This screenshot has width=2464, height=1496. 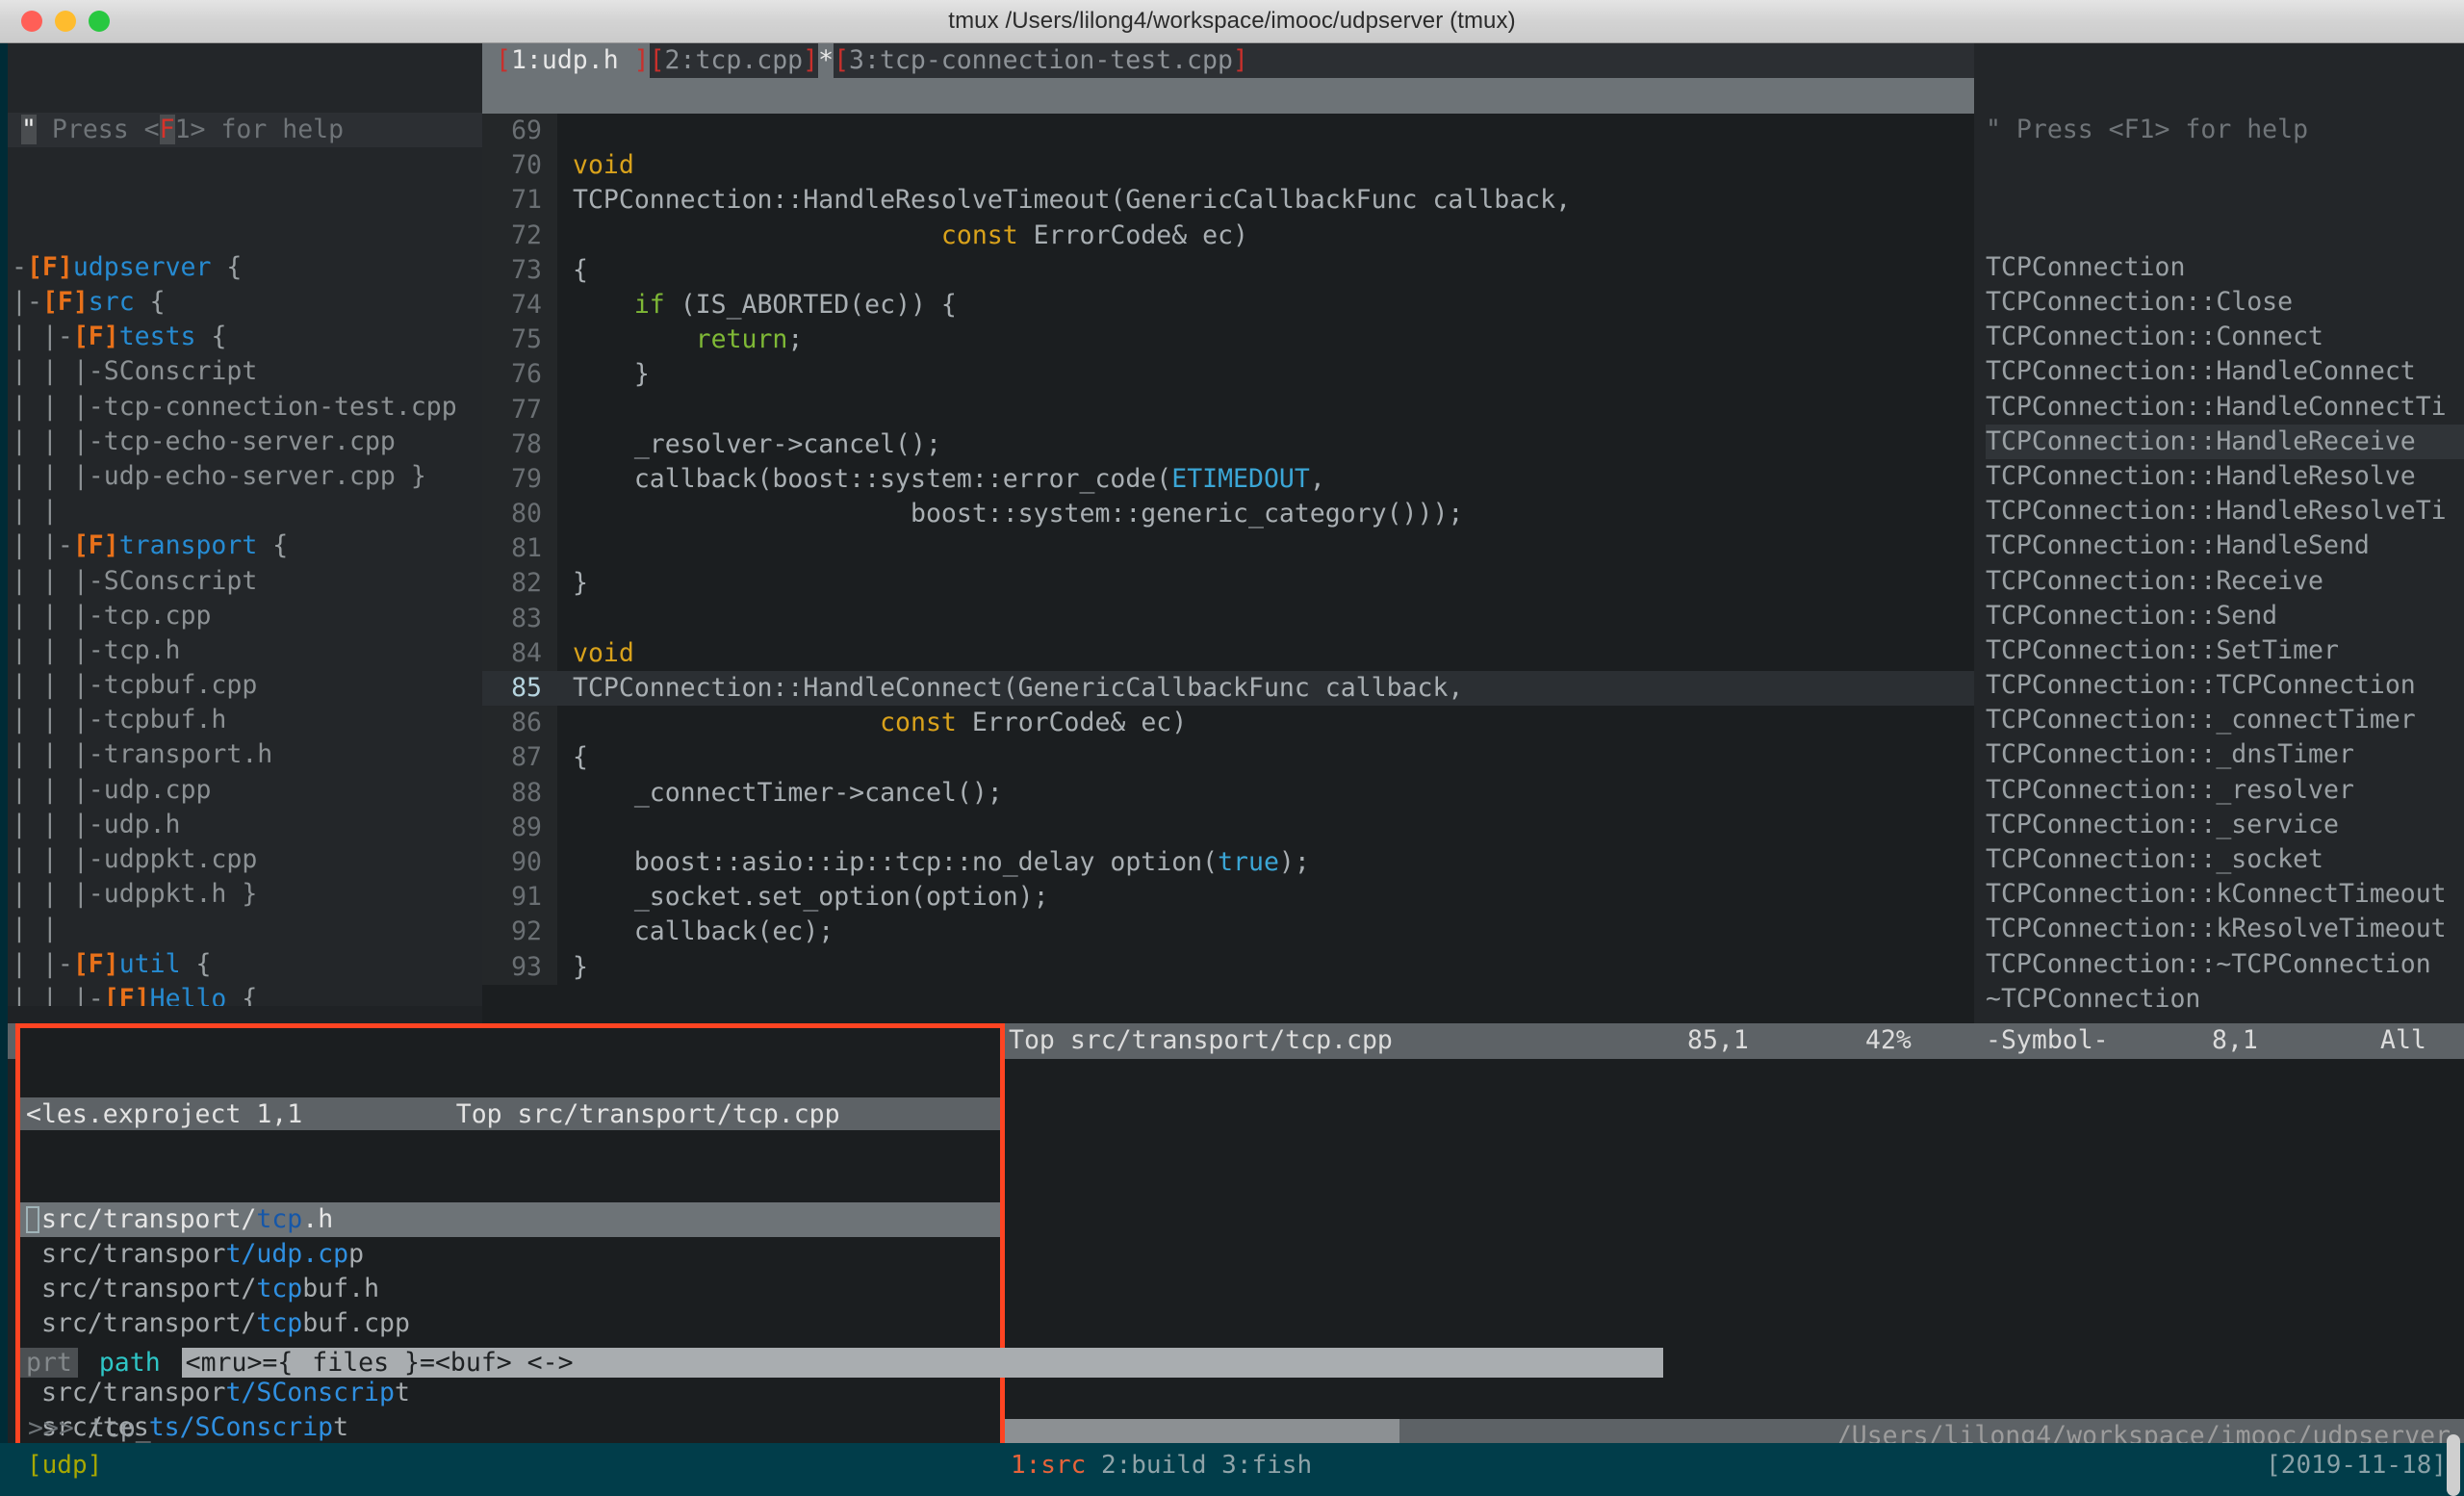 What do you see at coordinates (247, 754) in the screenshot?
I see `nerdtree-file: | | |-transport.h` at bounding box center [247, 754].